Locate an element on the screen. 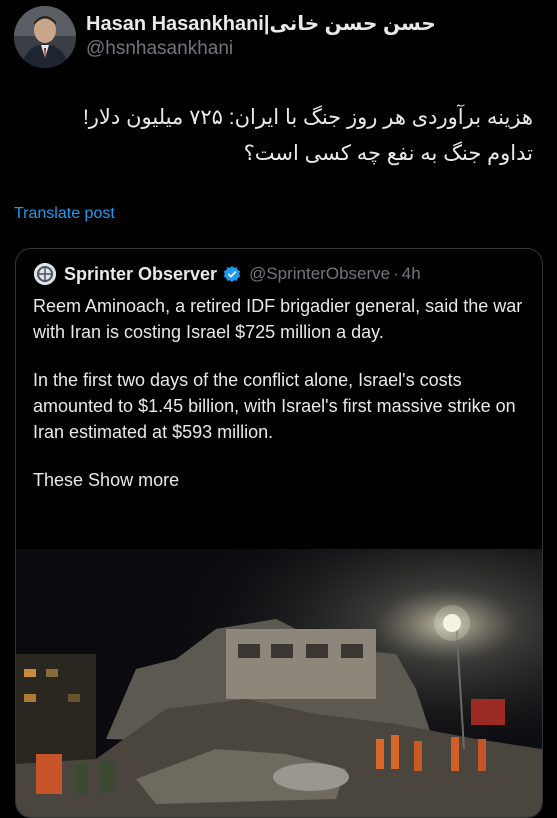  post-text-line: تداوم جنگ به نفع چه کسی است؟ is located at coordinates (388, 153).